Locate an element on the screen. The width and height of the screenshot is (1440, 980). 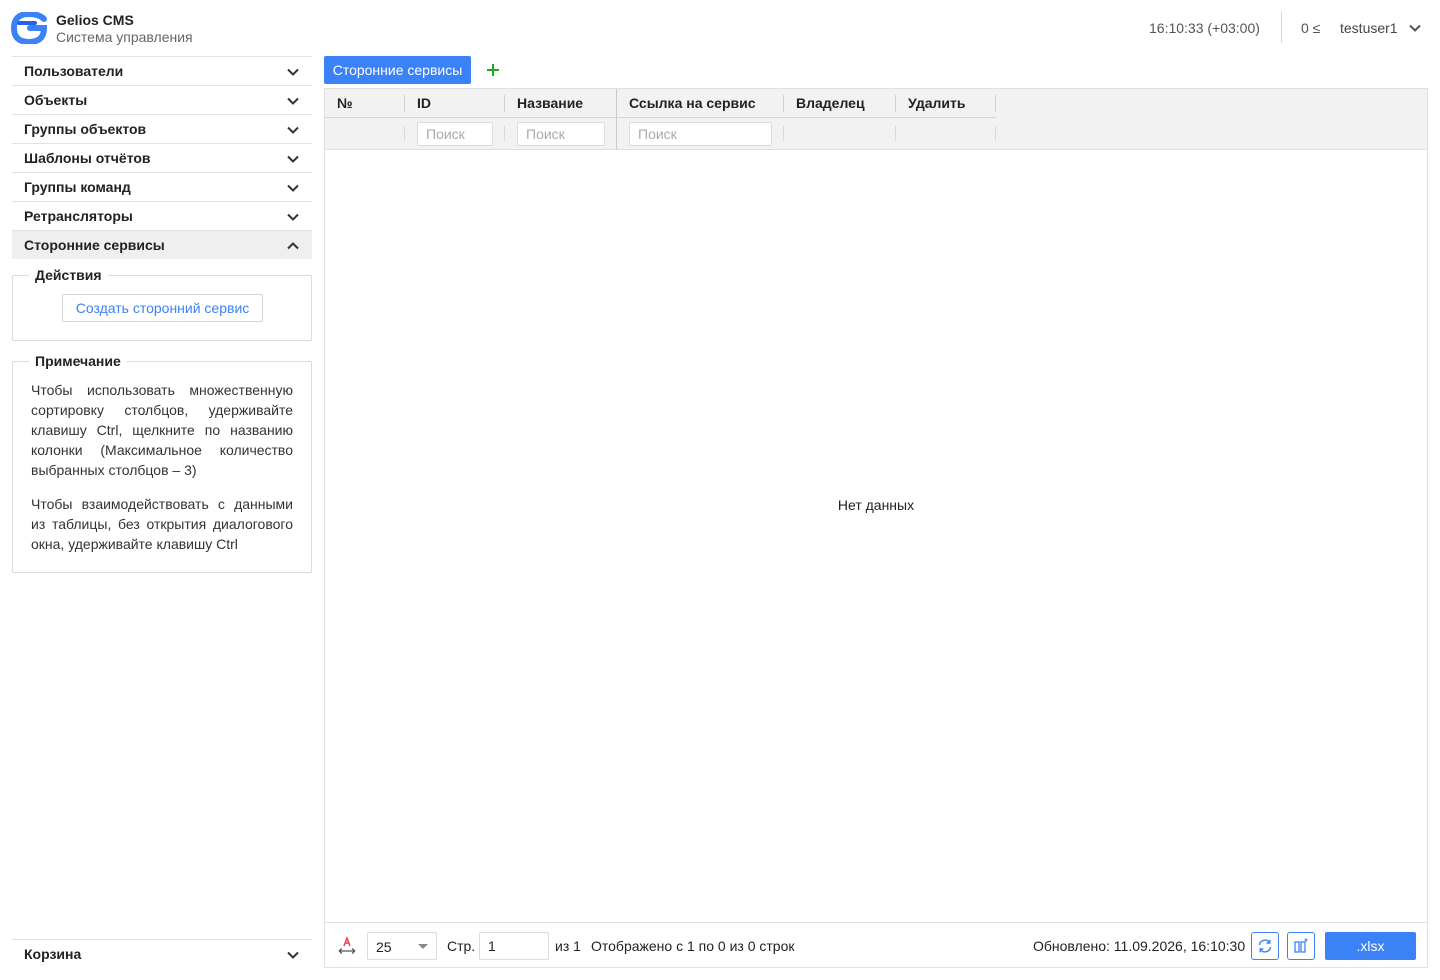
actions-title: Действия is located at coordinates (68, 275).